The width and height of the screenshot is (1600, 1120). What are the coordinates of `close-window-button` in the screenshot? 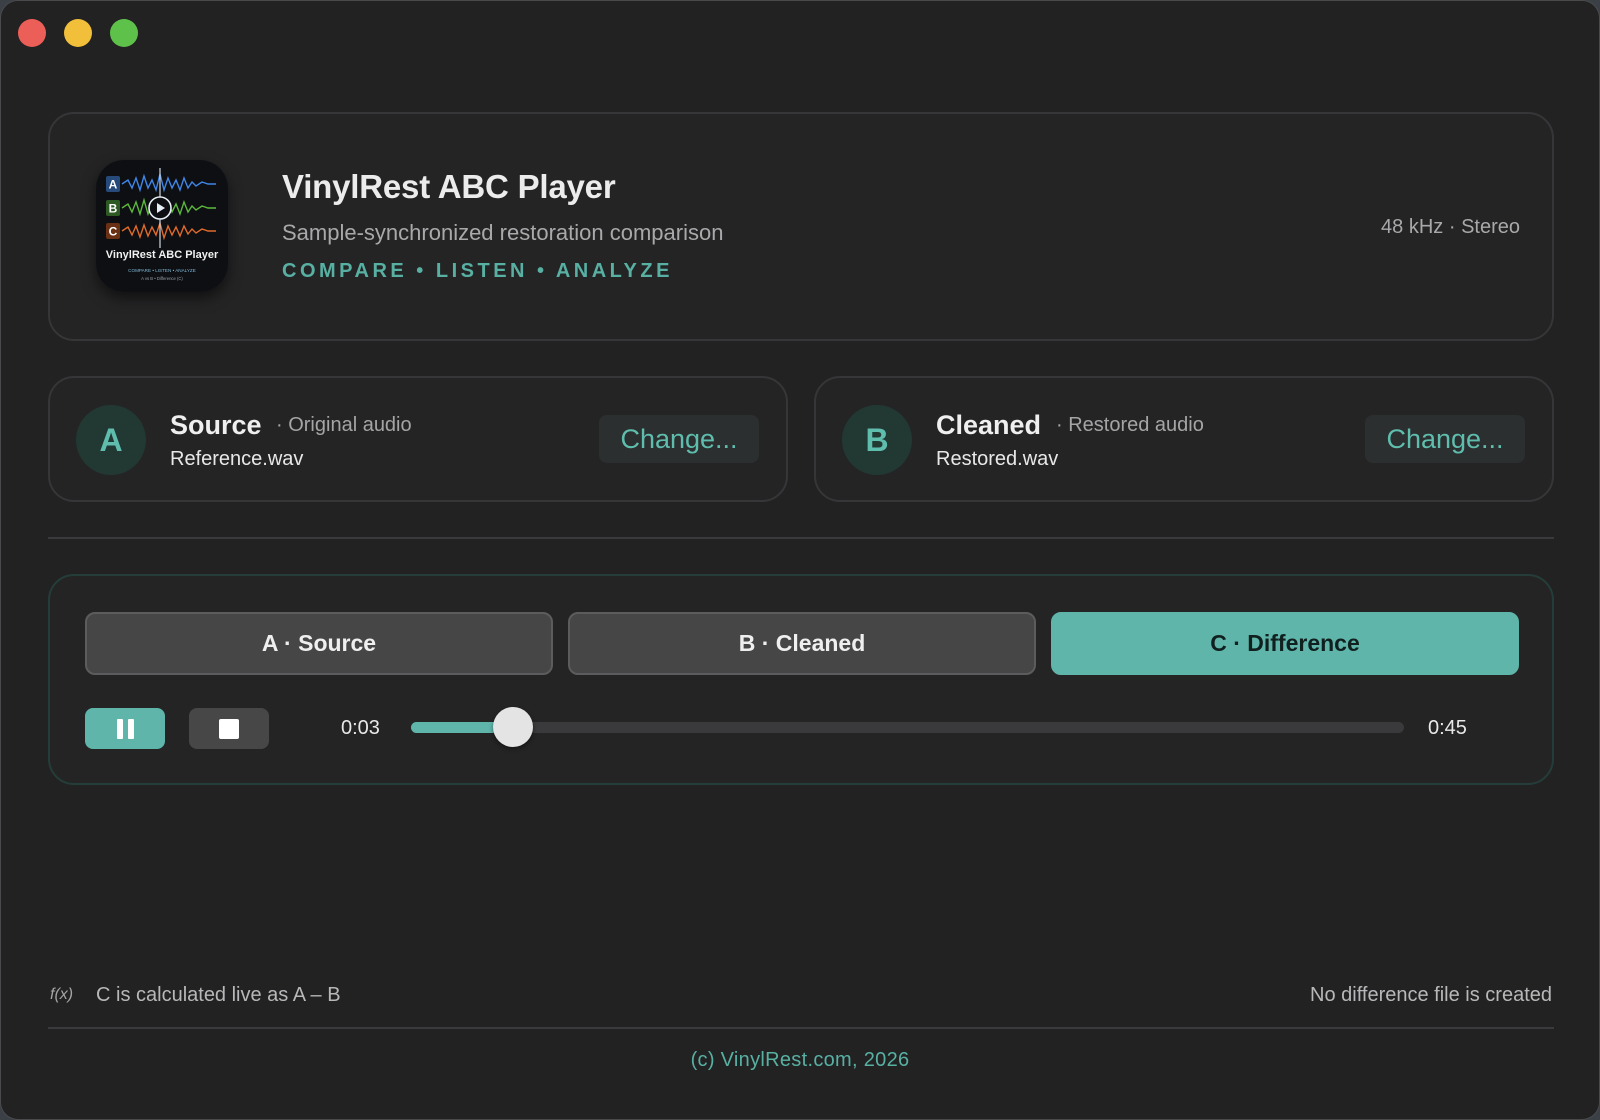 It's located at (32, 33).